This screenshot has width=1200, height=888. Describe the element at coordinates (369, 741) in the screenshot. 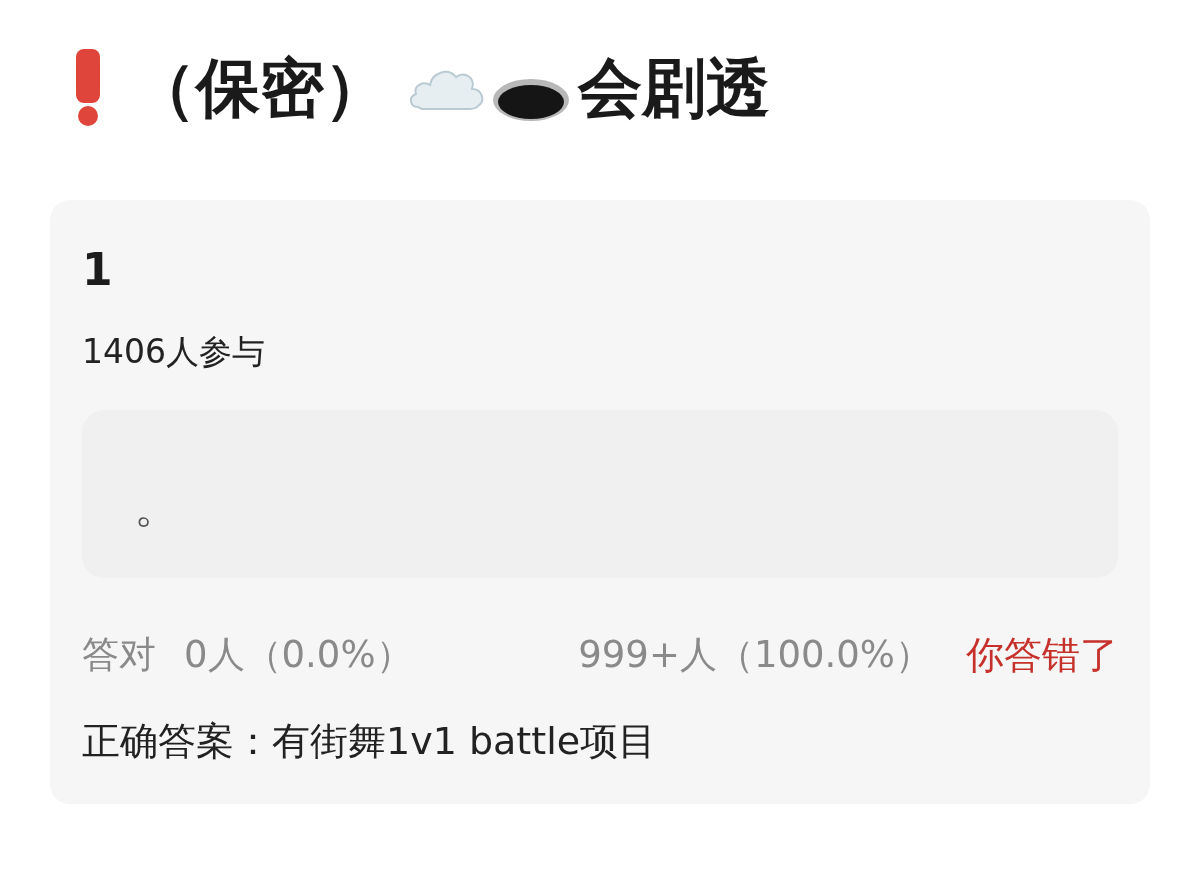

I see `correct-answer: 正确答案：有街舞1v1 battle项目` at that location.